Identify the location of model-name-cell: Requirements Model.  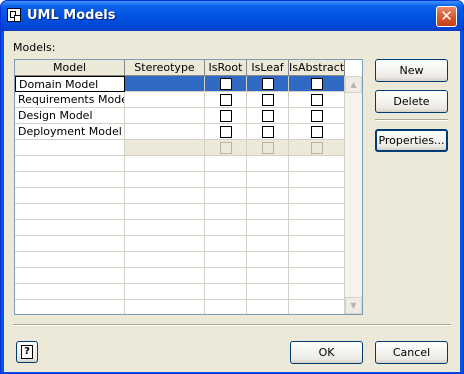
(70, 100).